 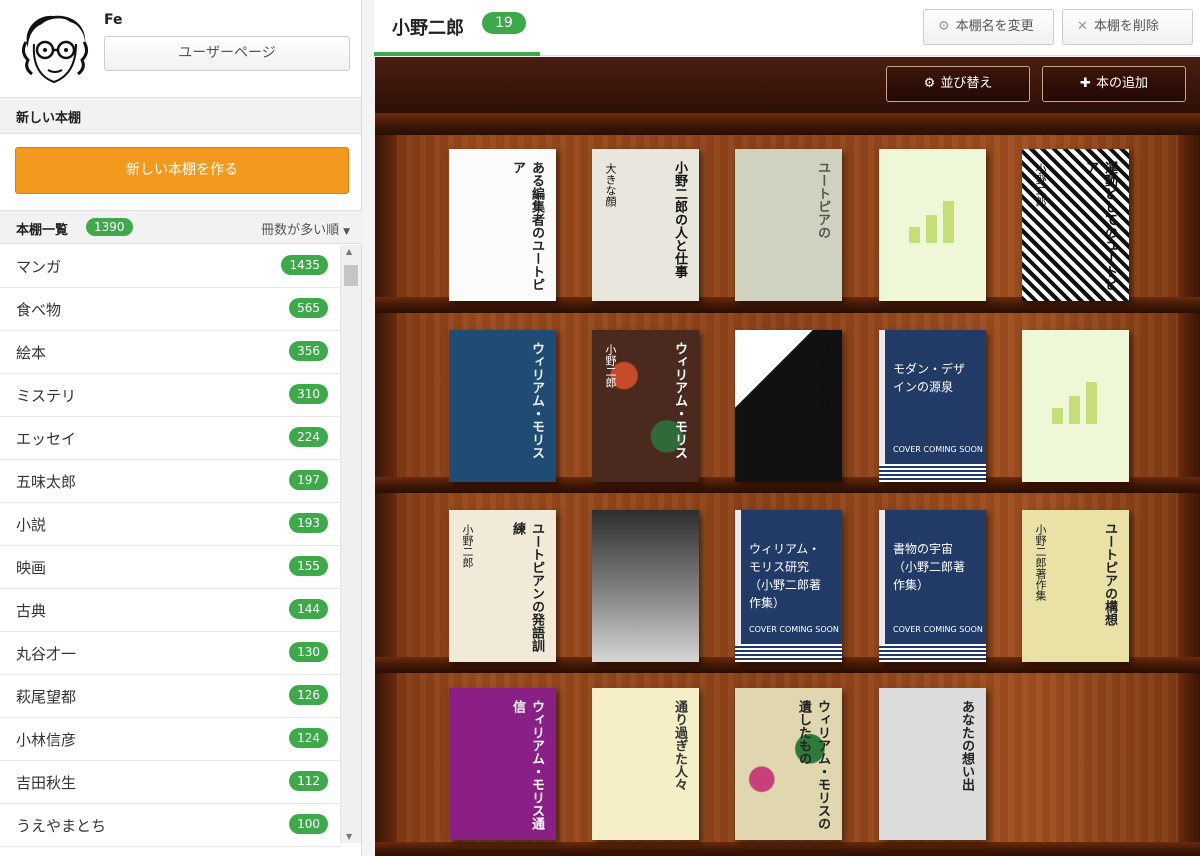 What do you see at coordinates (170, 782) in the screenshot?
I see `shelf-list-item: 吉田秋生 112` at bounding box center [170, 782].